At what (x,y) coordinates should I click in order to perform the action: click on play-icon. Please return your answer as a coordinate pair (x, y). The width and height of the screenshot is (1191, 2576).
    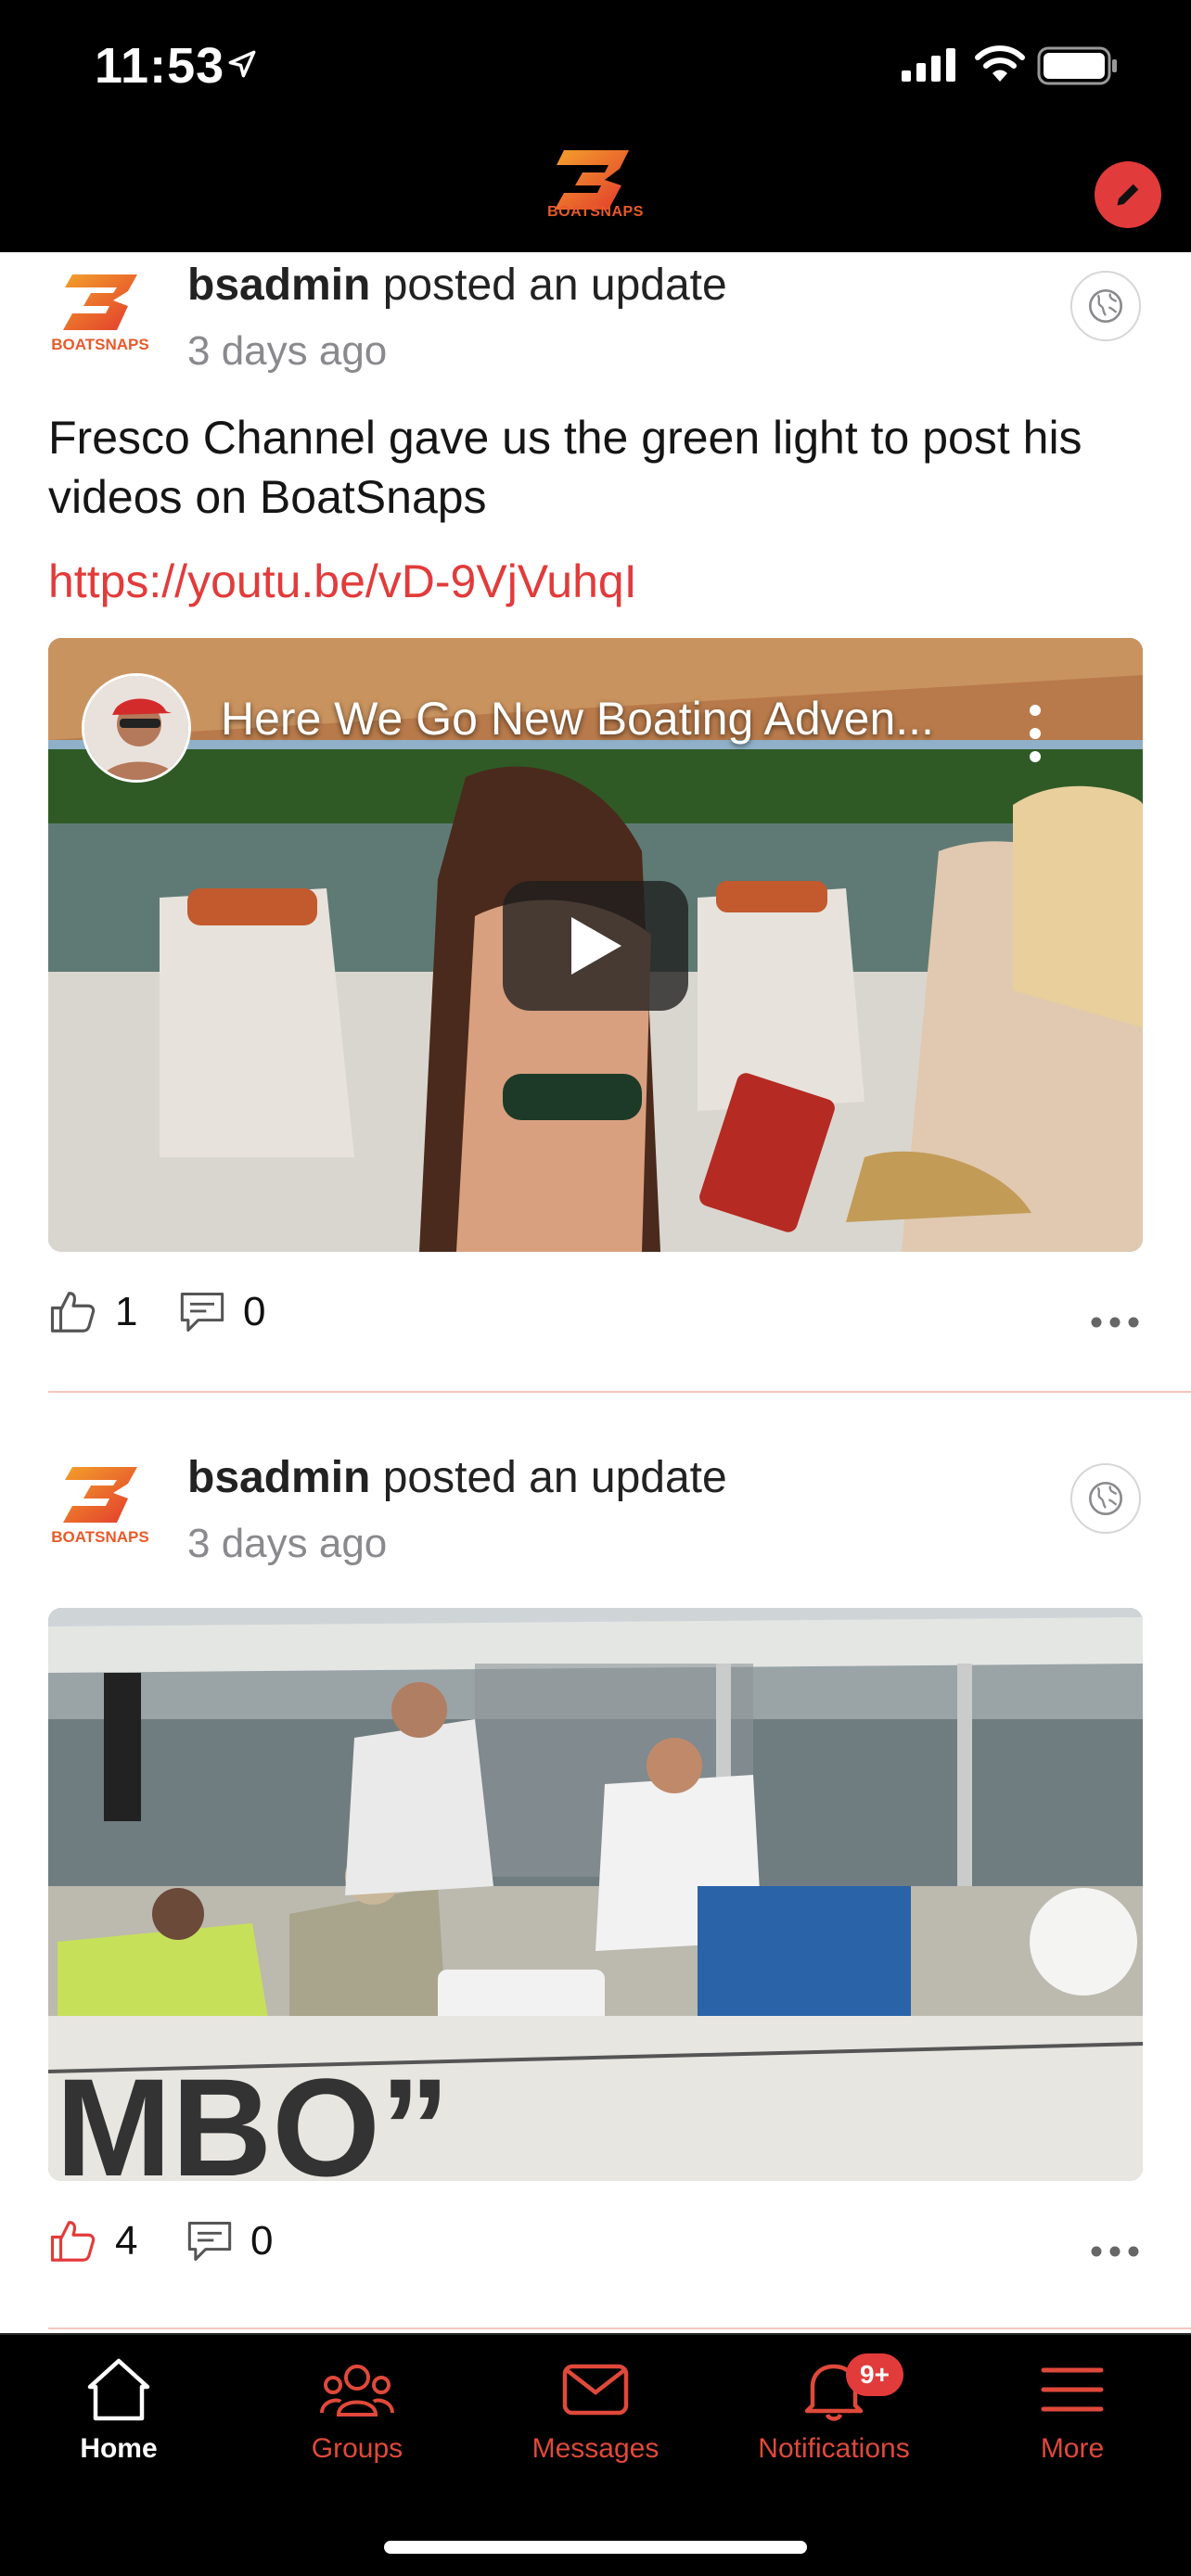
    Looking at the image, I should click on (596, 946).